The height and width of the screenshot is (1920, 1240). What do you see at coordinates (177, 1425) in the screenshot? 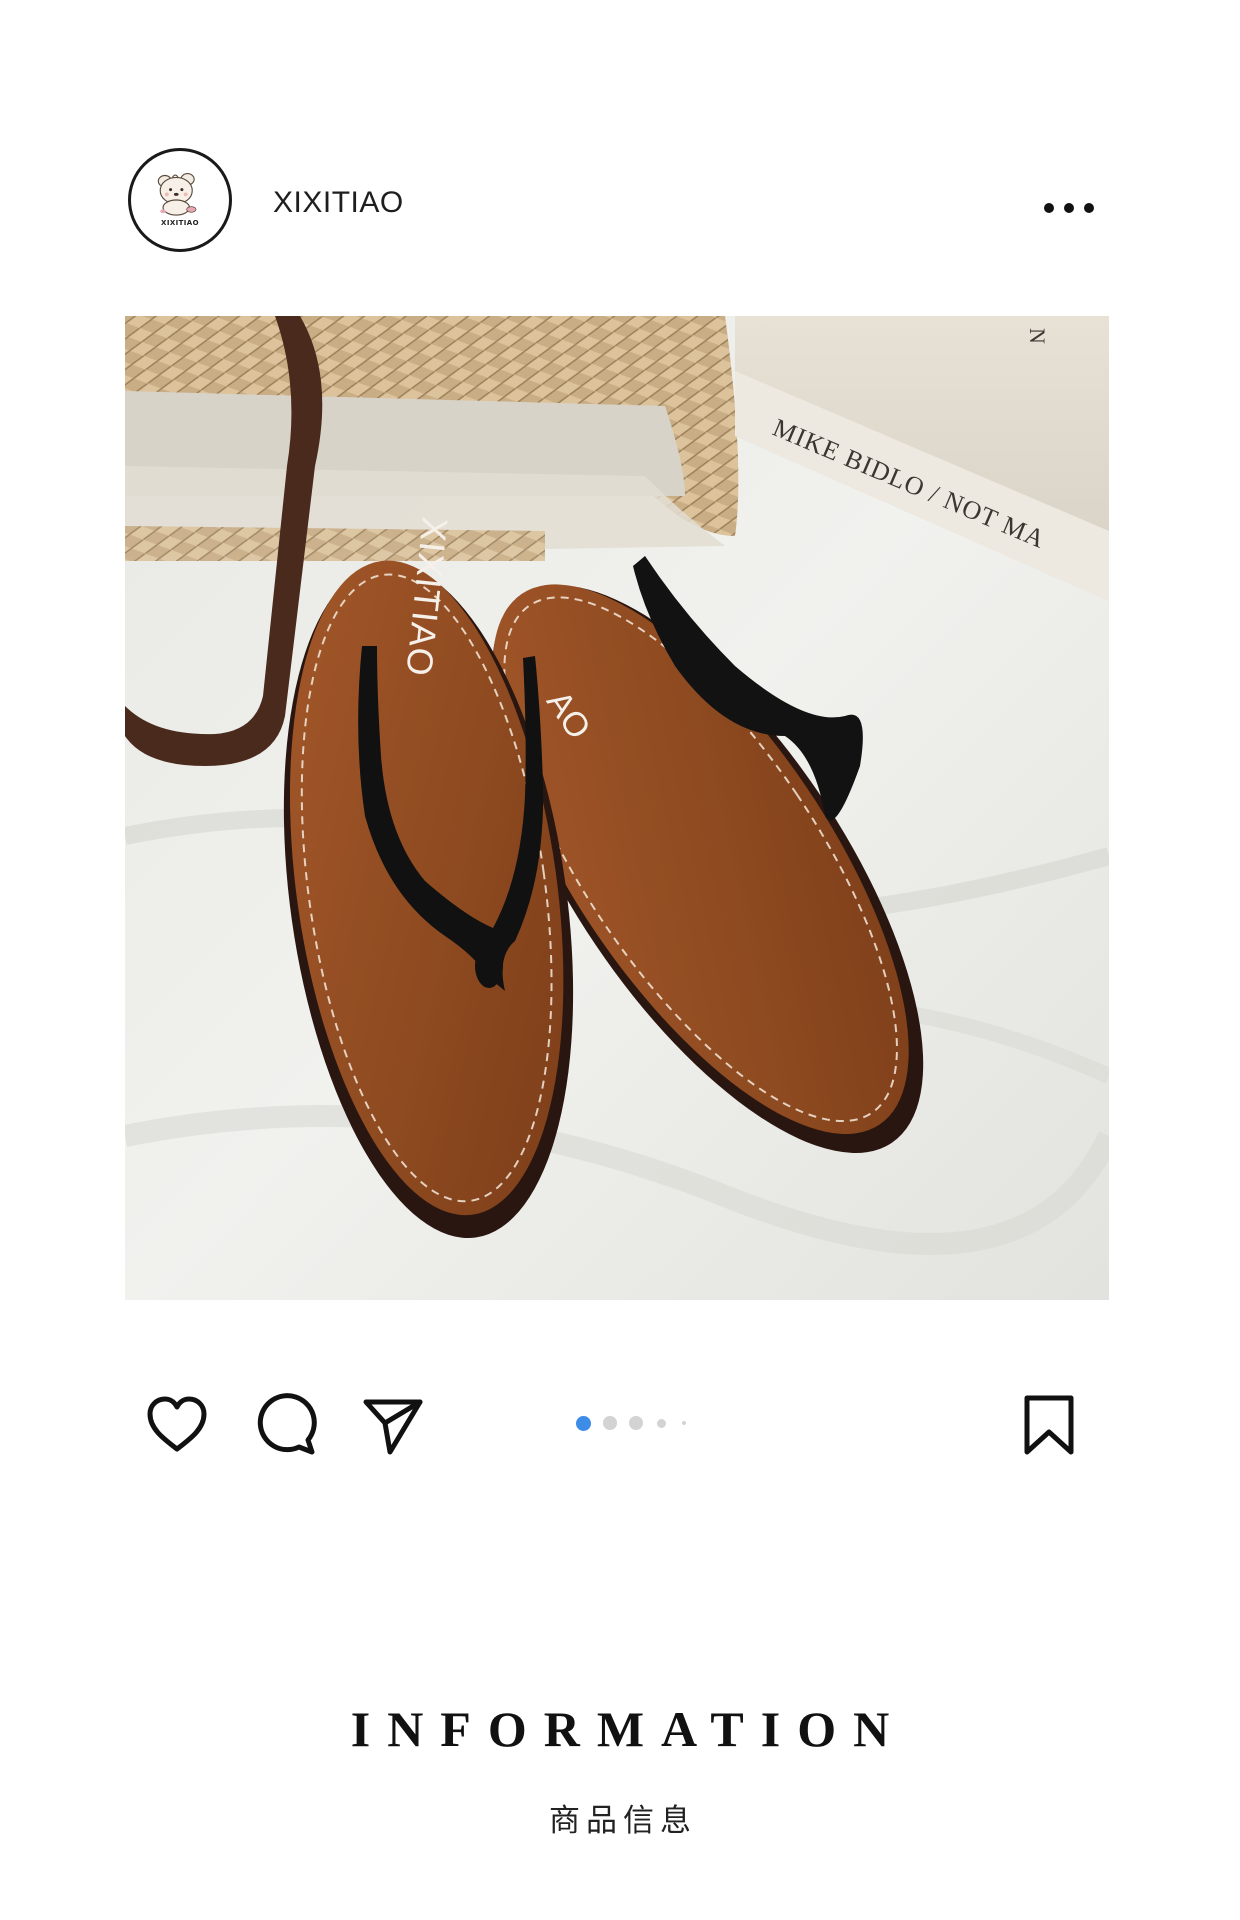
I see `heart-icon` at bounding box center [177, 1425].